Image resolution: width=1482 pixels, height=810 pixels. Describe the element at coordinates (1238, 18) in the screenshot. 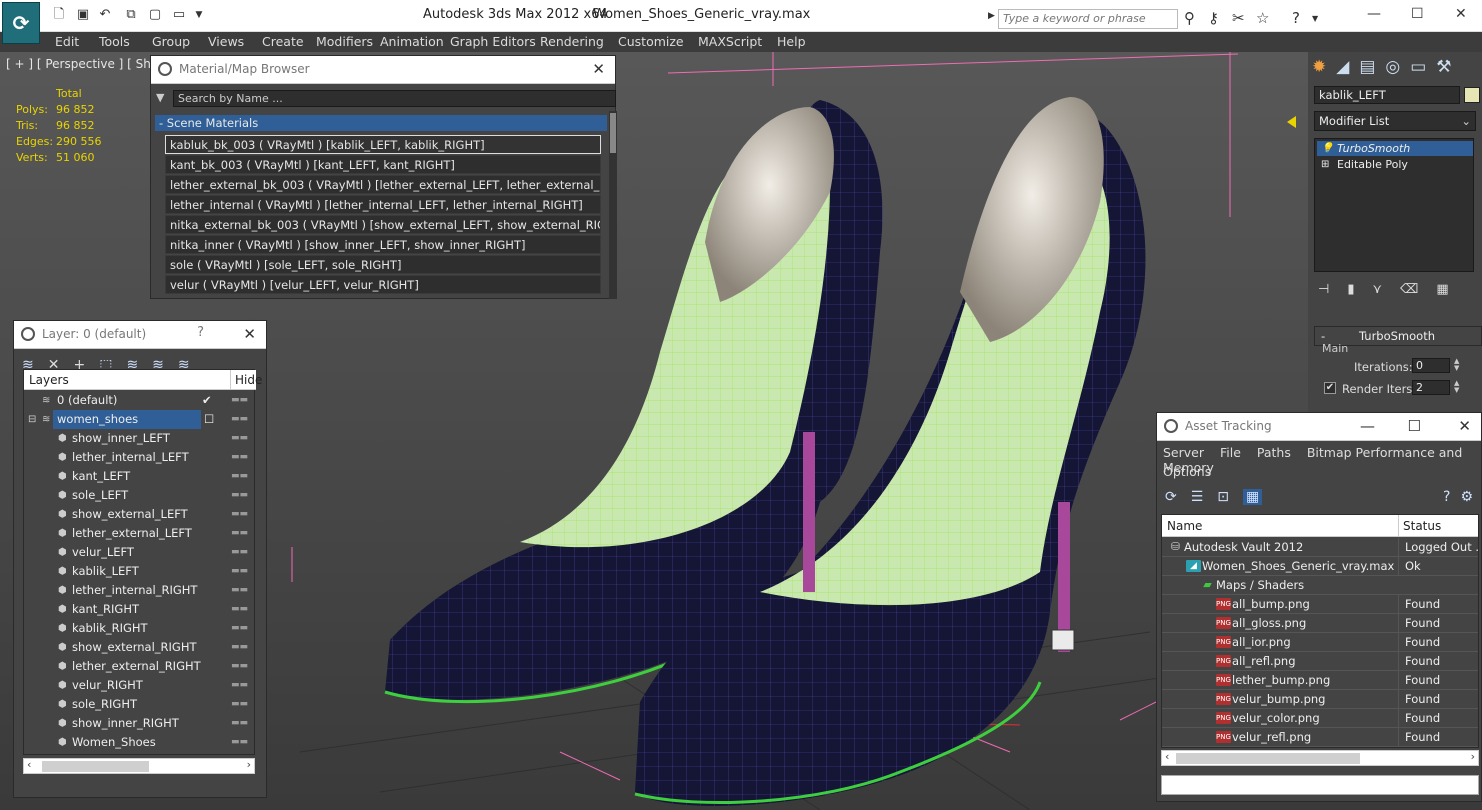

I see `communication-center-icon: ✂` at that location.